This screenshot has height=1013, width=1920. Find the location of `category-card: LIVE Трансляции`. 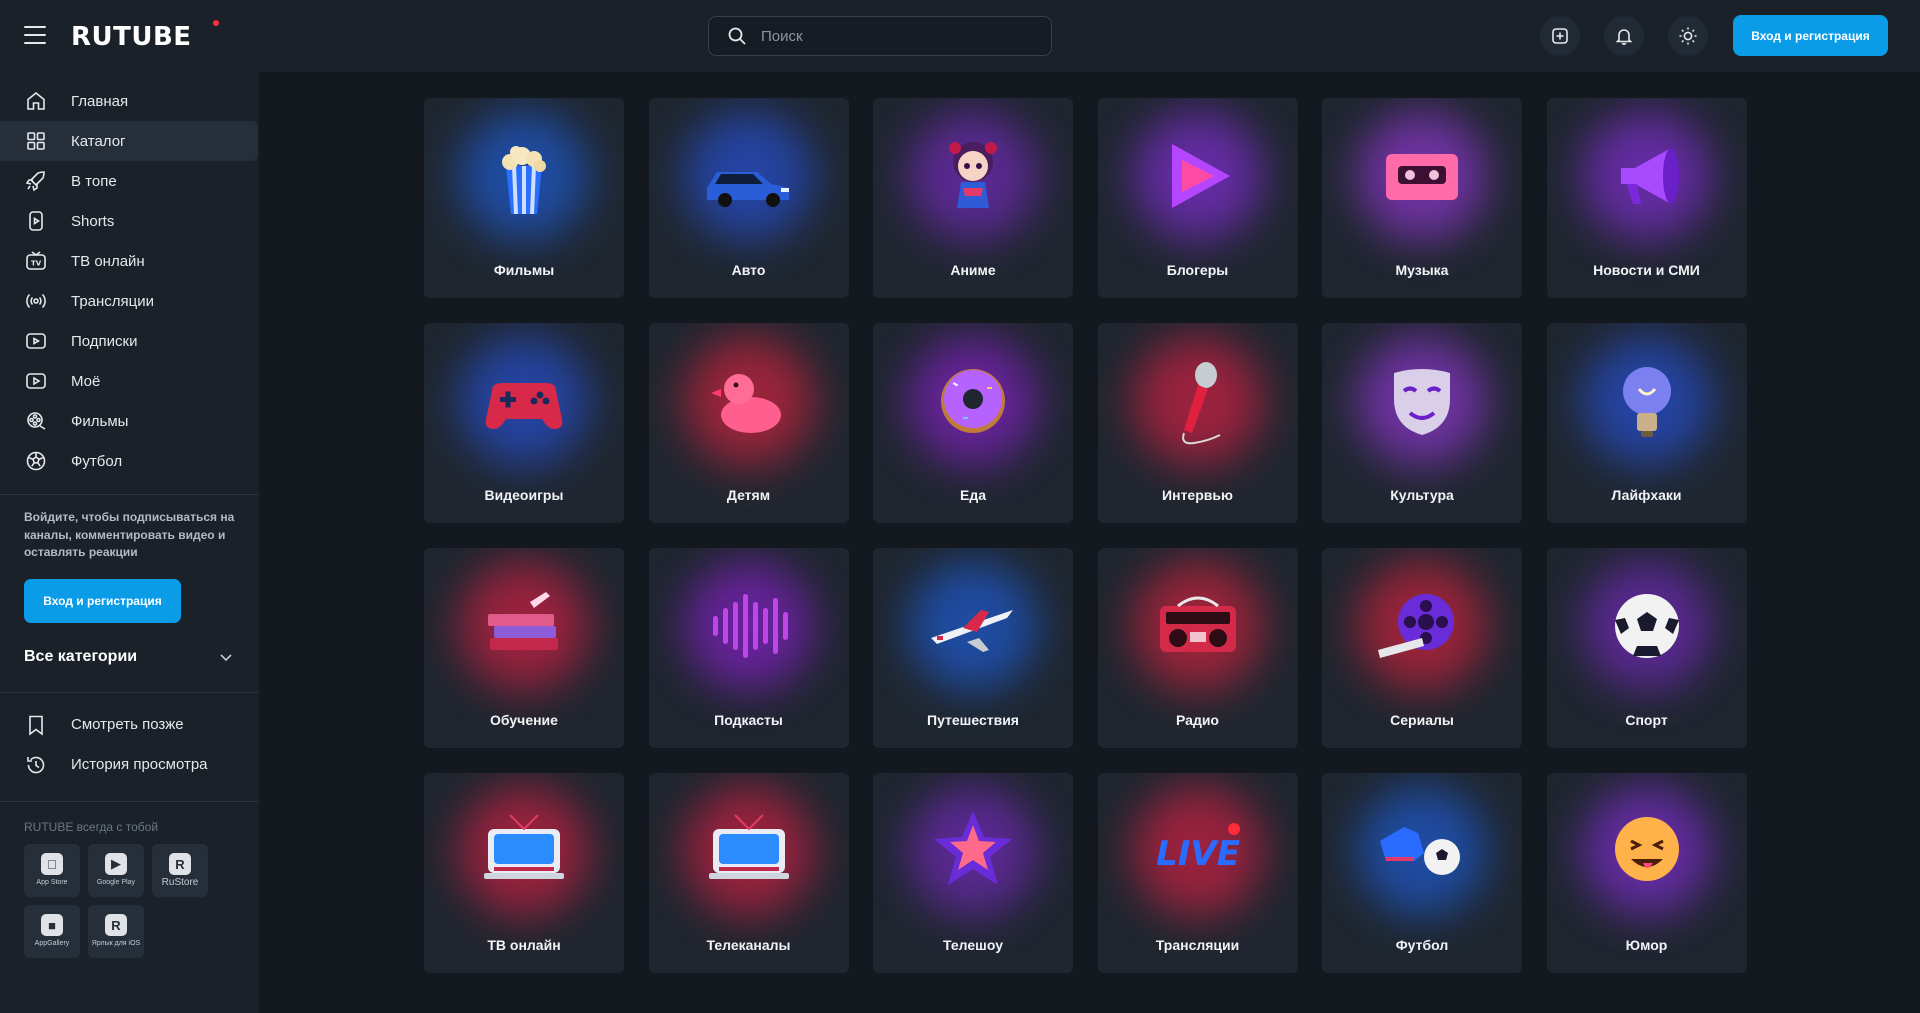

category-card: LIVE Трансляции is located at coordinates (1197, 873).